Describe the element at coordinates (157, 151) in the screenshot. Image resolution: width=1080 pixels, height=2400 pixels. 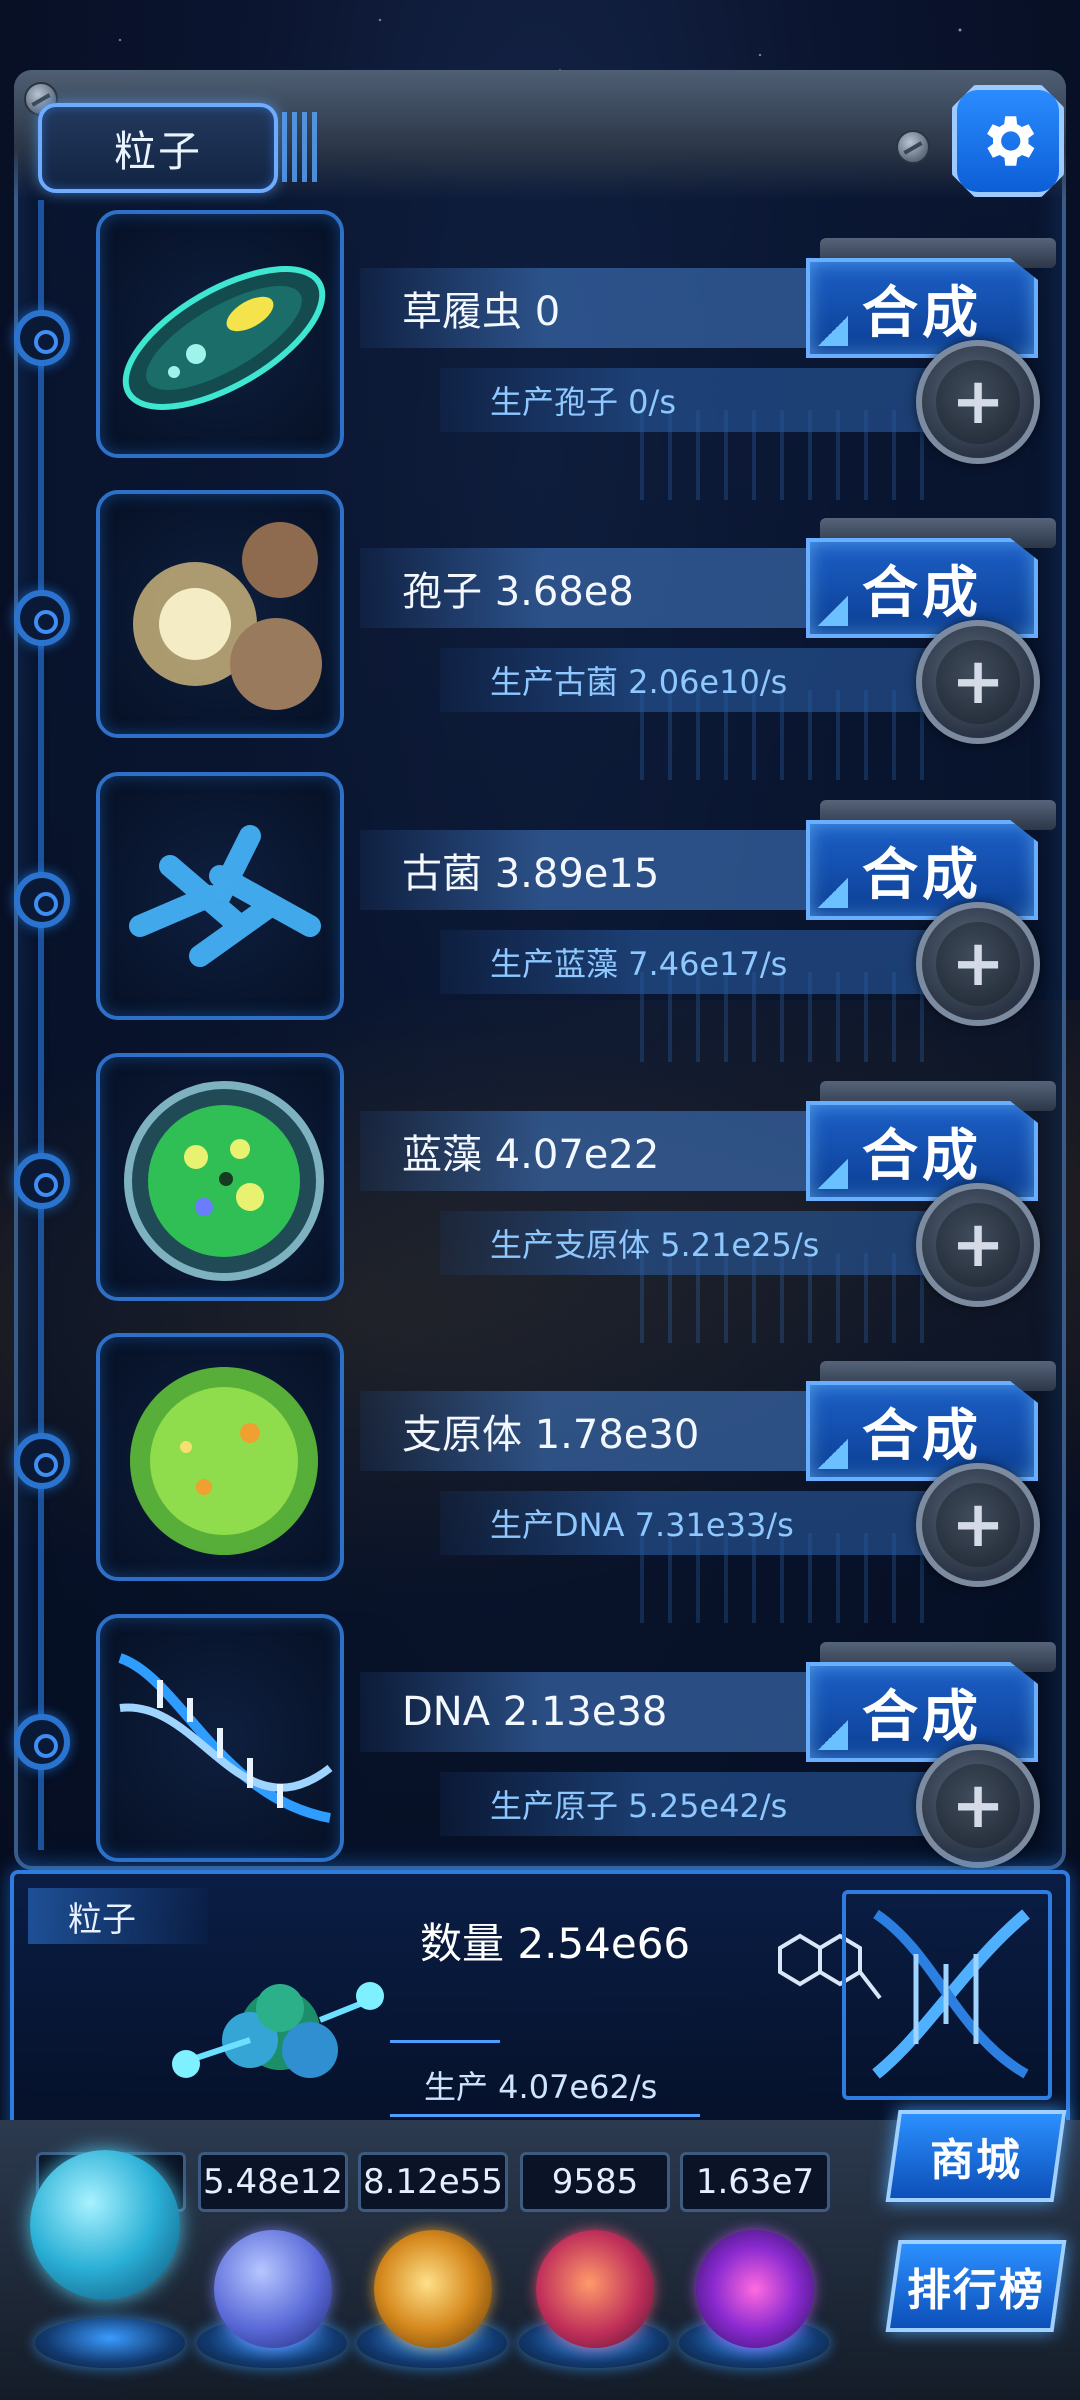
I see `page-title: 粒子` at that location.